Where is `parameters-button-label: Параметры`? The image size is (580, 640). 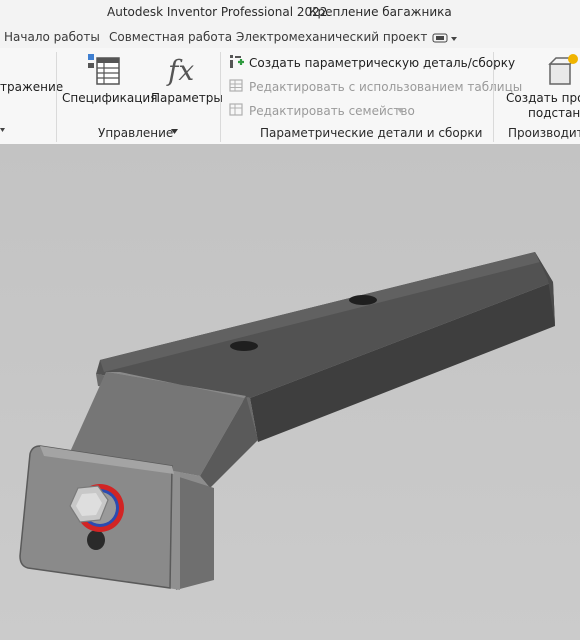 parameters-button-label: Параметры is located at coordinates (187, 98).